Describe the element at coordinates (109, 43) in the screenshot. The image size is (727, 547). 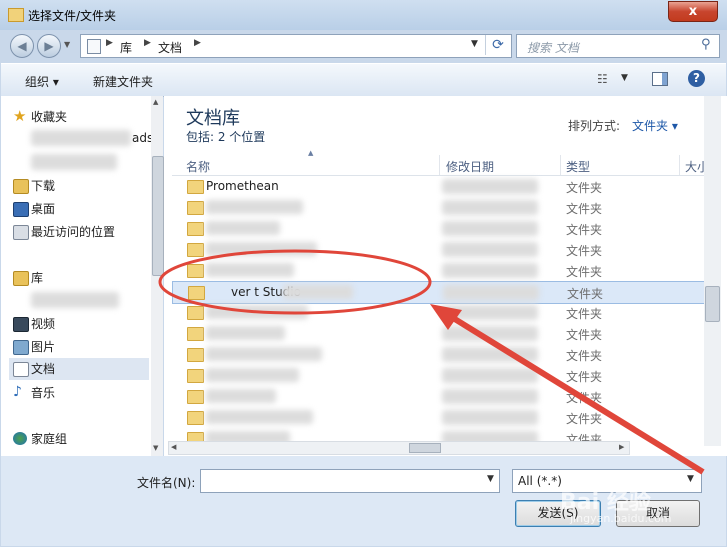
I see `chevron-right-icon: ▶` at that location.